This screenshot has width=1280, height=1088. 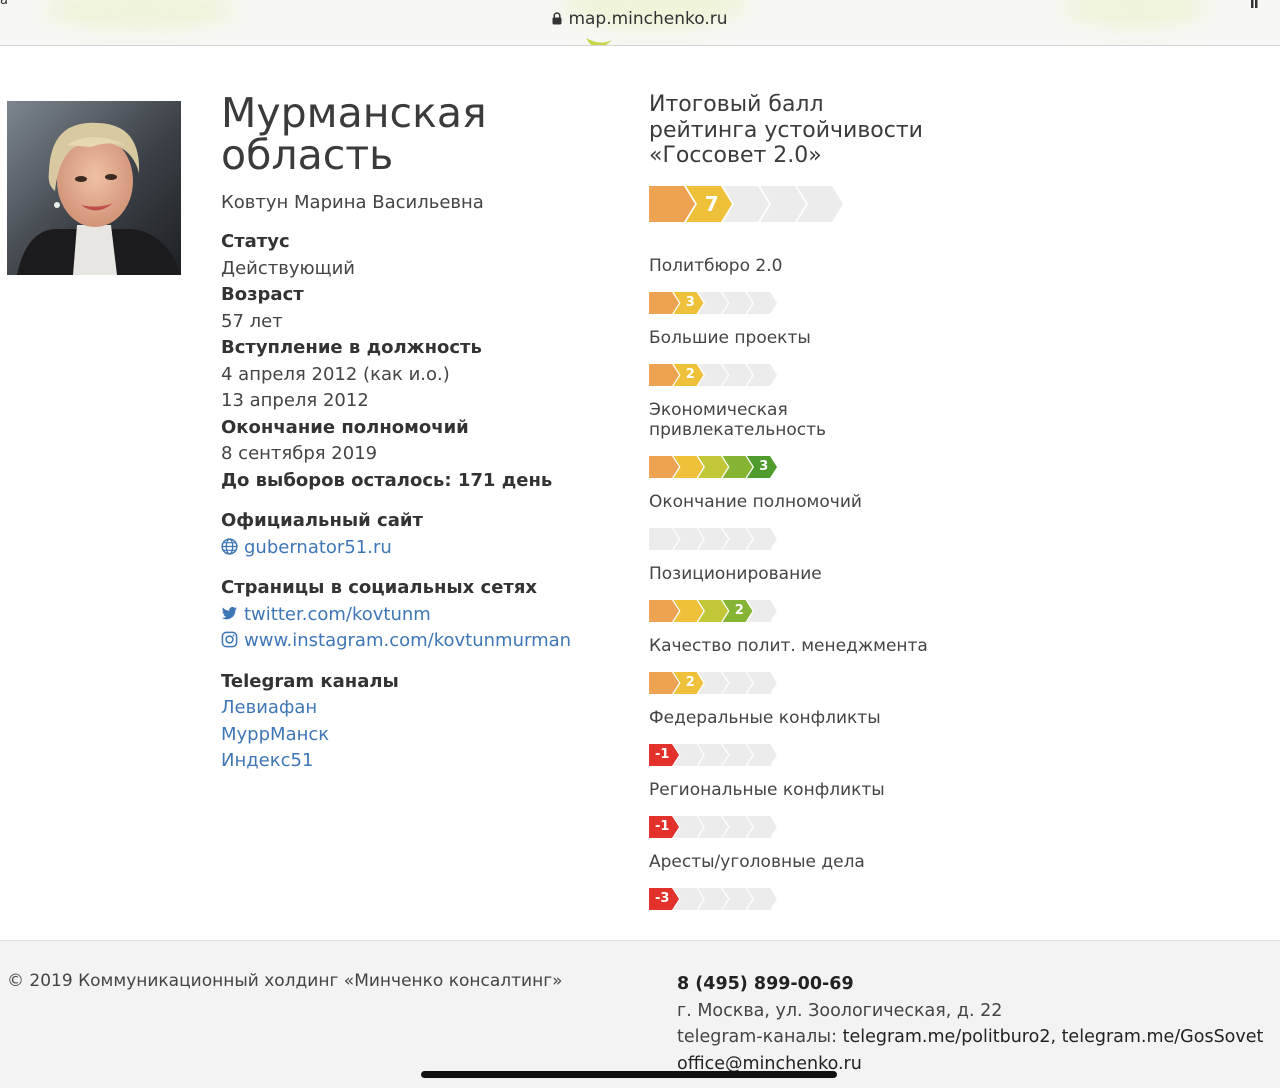 What do you see at coordinates (719, 898) in the screenshot?
I see `category-scale: -3` at bounding box center [719, 898].